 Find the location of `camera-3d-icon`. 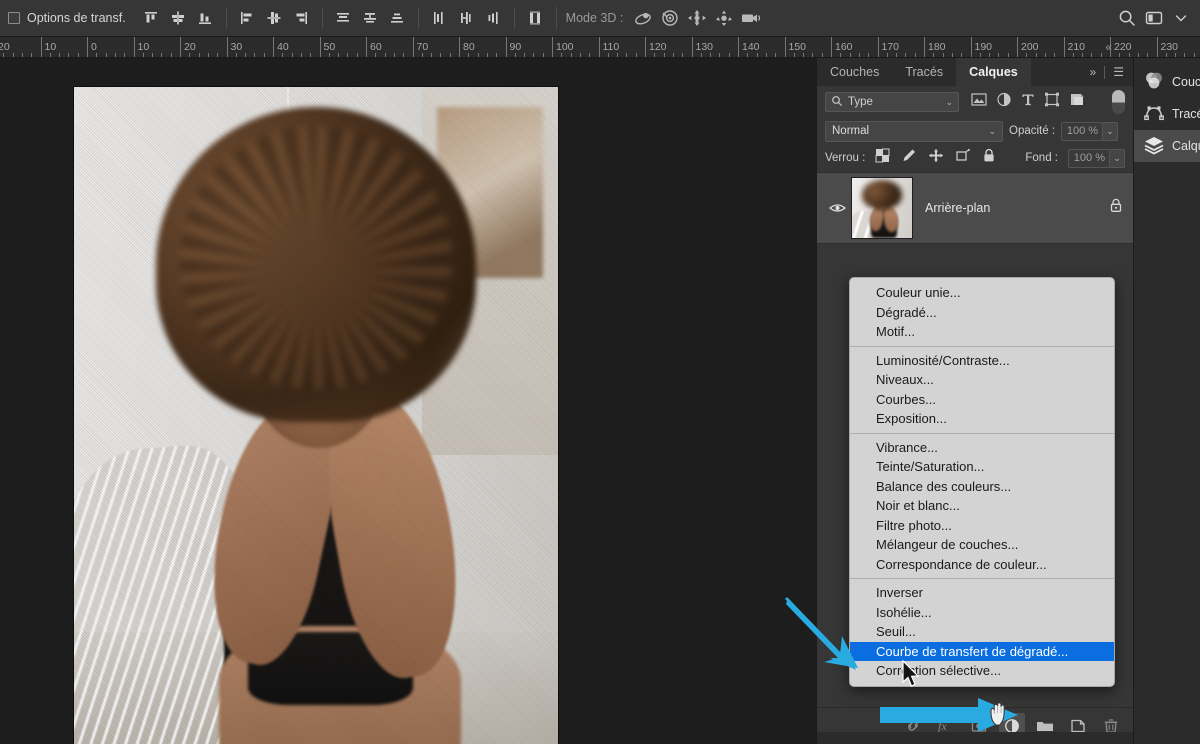

camera-3d-icon is located at coordinates (750, 18).